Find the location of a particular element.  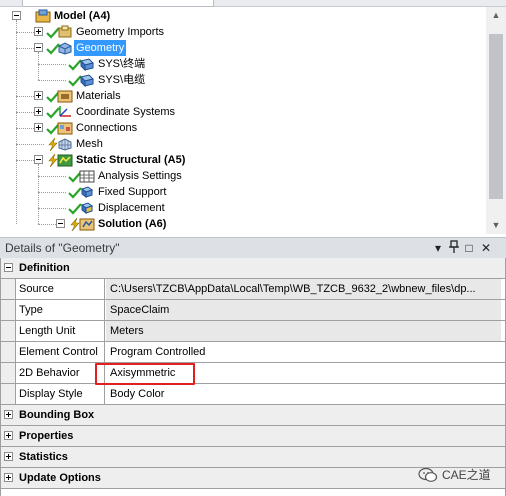

tree-node-label: Static Structural (A5) is located at coordinates (131, 160).